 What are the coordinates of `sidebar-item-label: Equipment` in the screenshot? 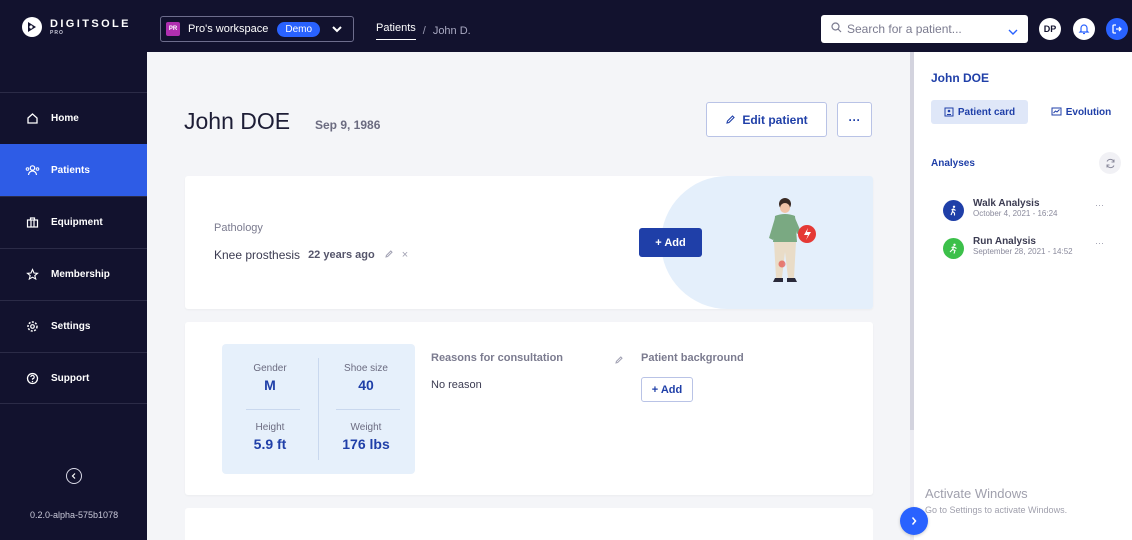 It's located at (77, 222).